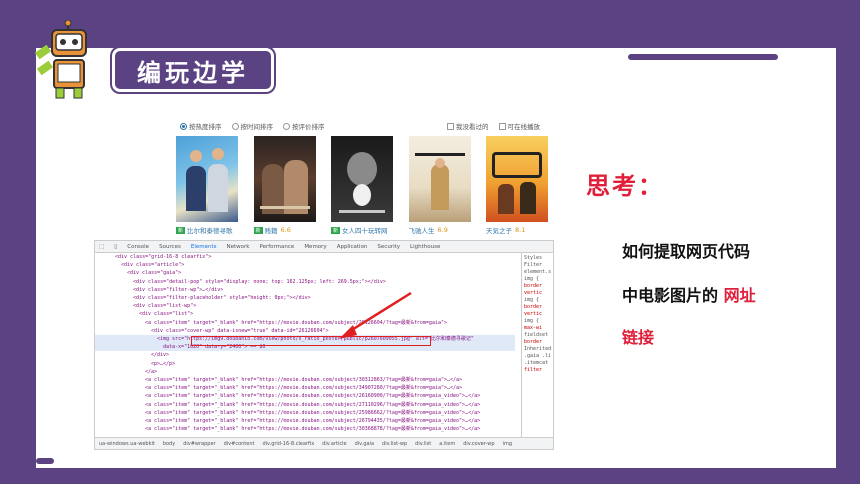 This screenshot has height=484, width=860. I want to click on tab-security: Security, so click(388, 247).